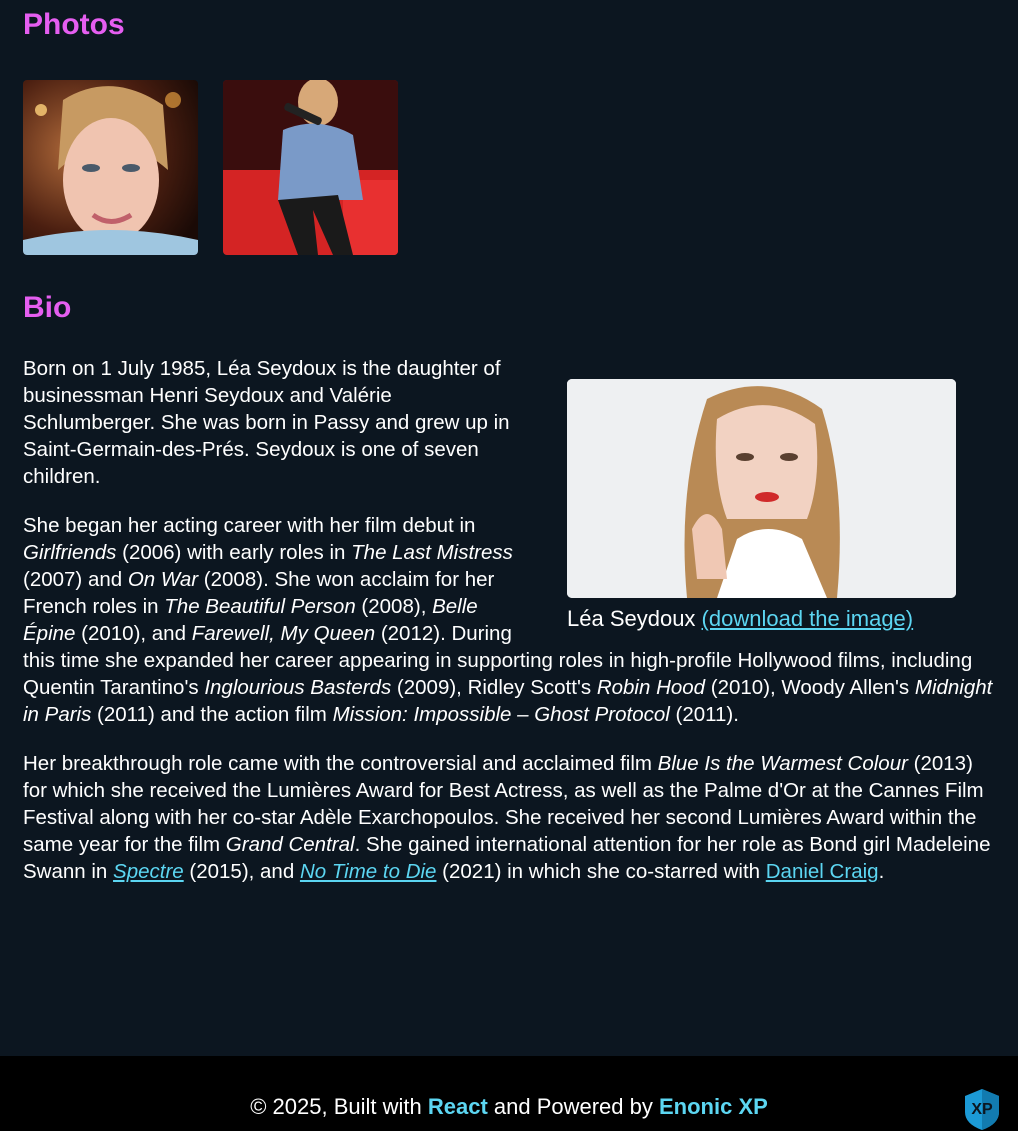 This screenshot has height=1131, width=1018. I want to click on figure-caption: Léa Seydoux (download the image), so click(761, 619).